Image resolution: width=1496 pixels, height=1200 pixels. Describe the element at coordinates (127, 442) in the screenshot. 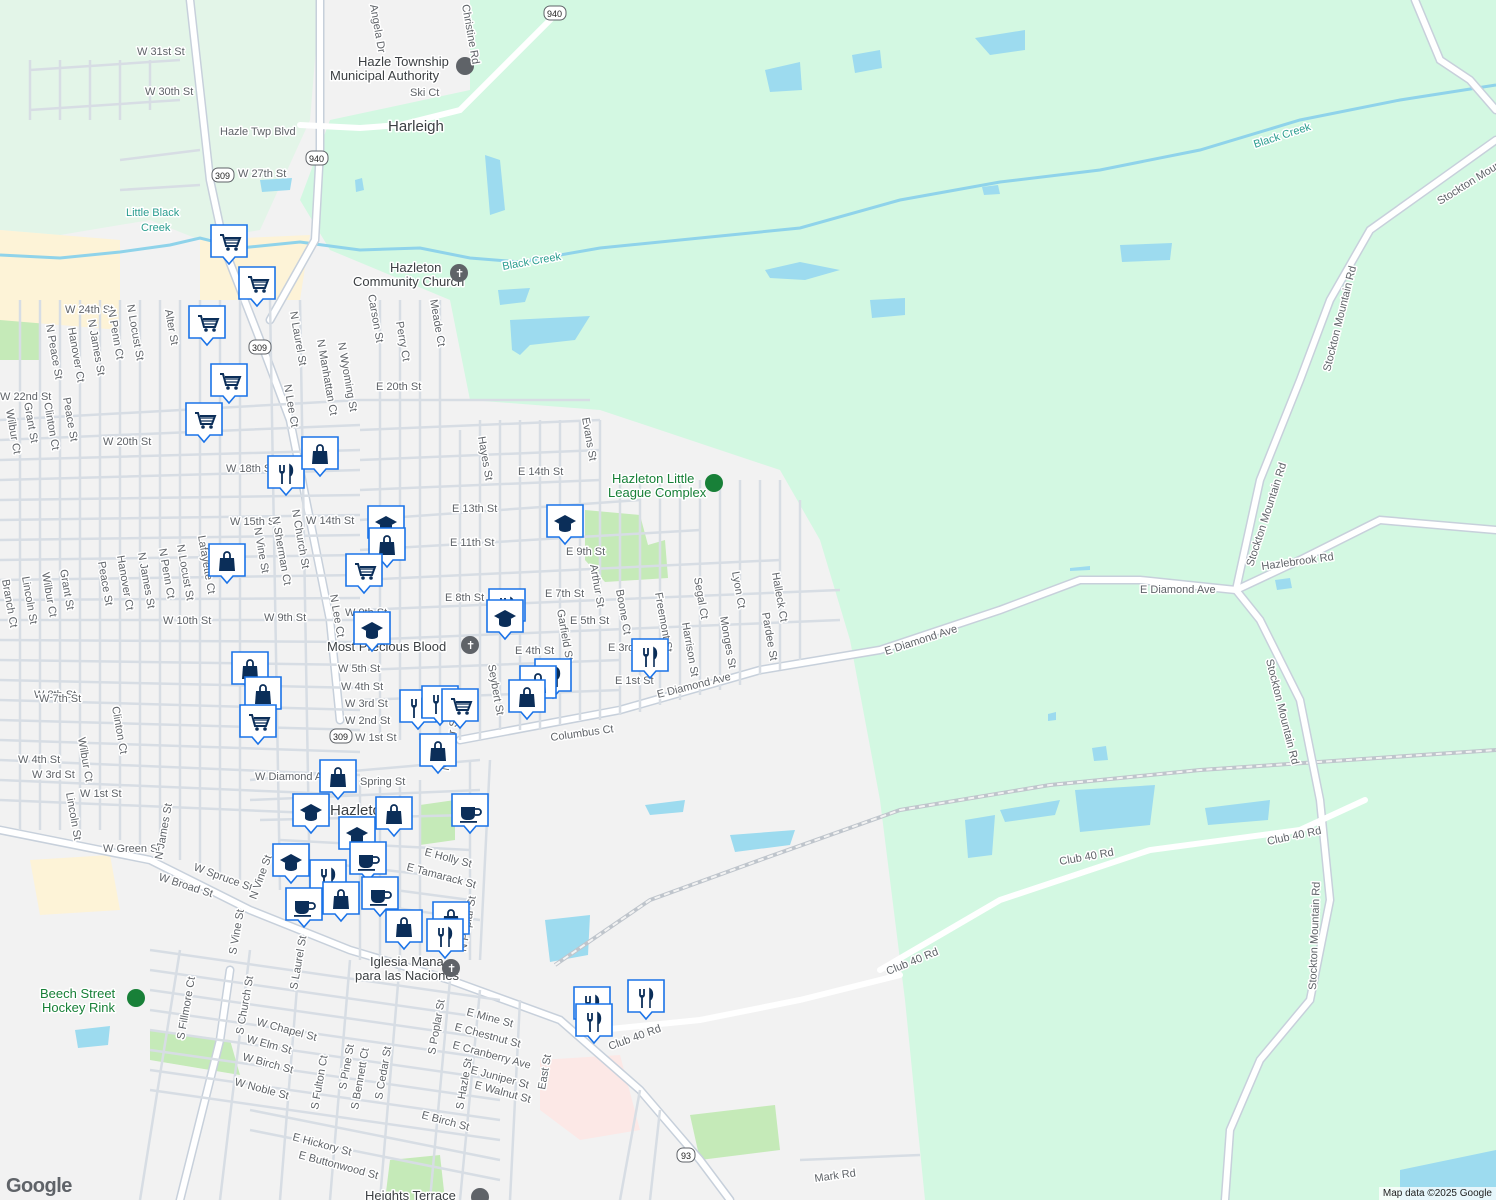

I see `street-label: W 20th St` at that location.